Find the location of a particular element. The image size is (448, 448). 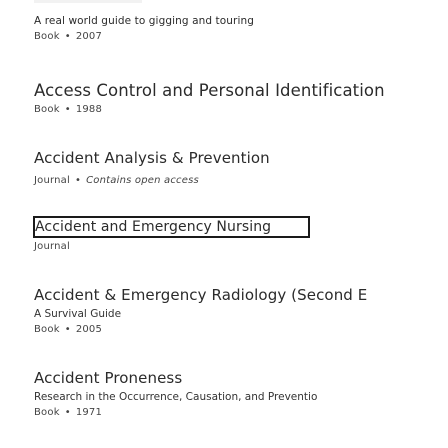

result-meta: Book • 1988 is located at coordinates (241, 110).